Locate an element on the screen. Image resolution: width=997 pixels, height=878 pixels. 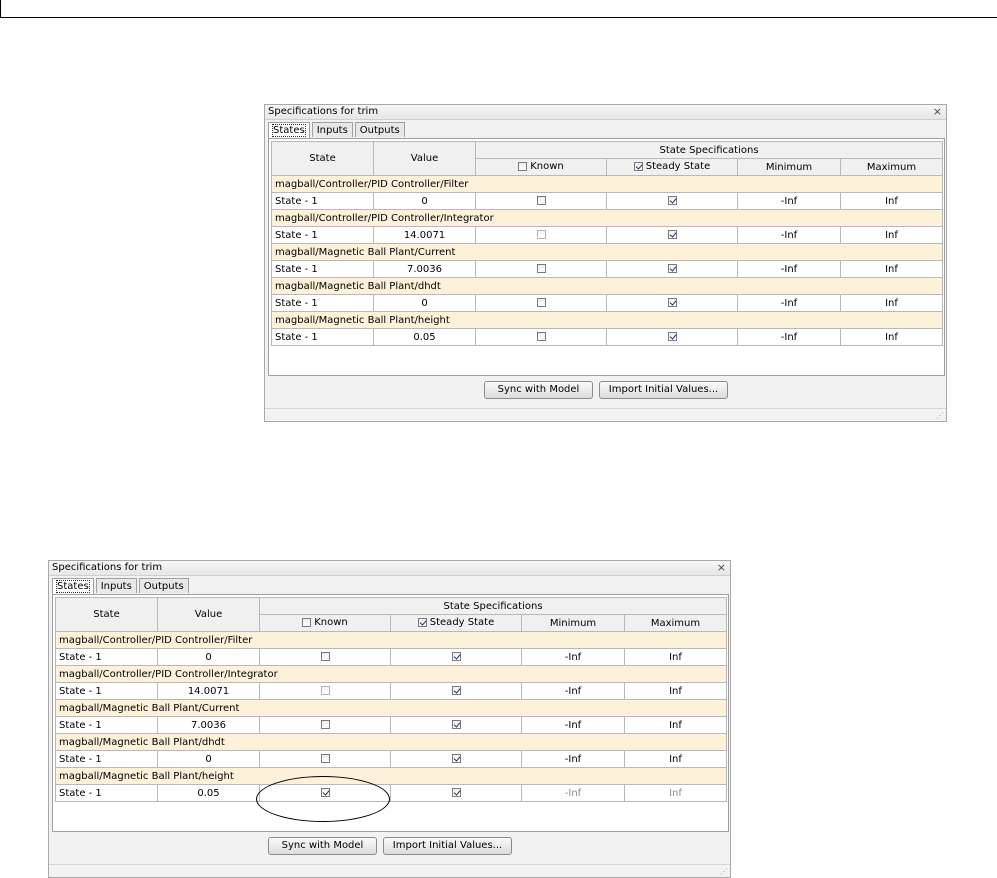
table-row: State - 1 7.0036 -Inf Inf is located at coordinates (391, 725).